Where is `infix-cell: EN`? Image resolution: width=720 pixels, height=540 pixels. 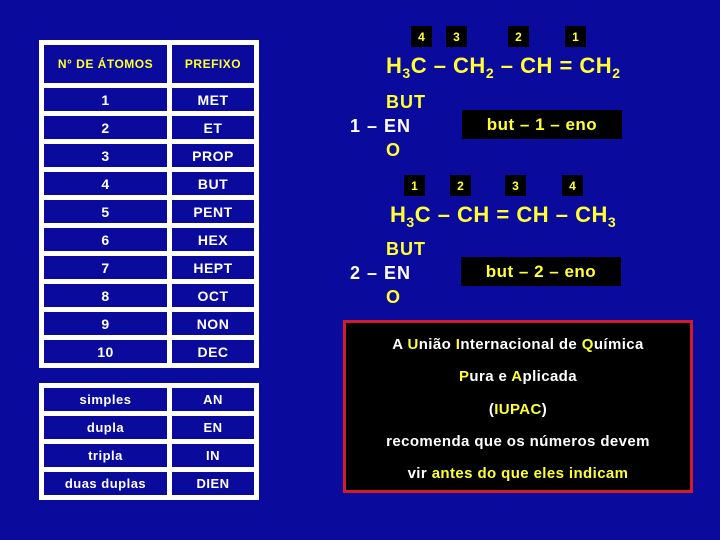 infix-cell: EN is located at coordinates (213, 427).